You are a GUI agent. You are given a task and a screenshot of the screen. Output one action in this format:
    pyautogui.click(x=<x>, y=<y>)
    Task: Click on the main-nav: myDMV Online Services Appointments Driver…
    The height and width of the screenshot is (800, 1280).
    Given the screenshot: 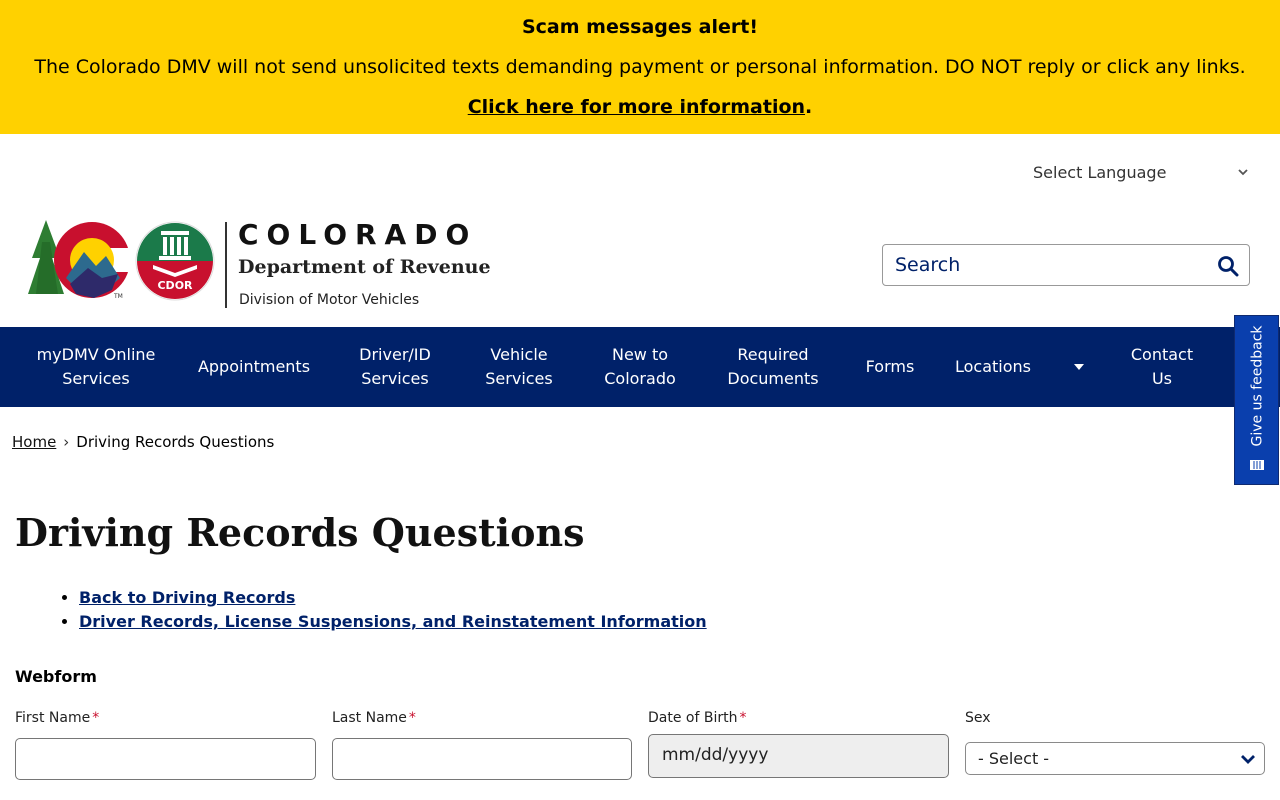 What is the action you would take?
    pyautogui.click(x=640, y=367)
    